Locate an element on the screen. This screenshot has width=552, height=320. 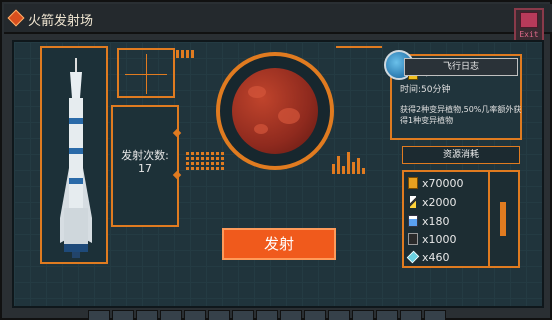
flight-log-button: 飞行日志 is located at coordinates (461, 67).